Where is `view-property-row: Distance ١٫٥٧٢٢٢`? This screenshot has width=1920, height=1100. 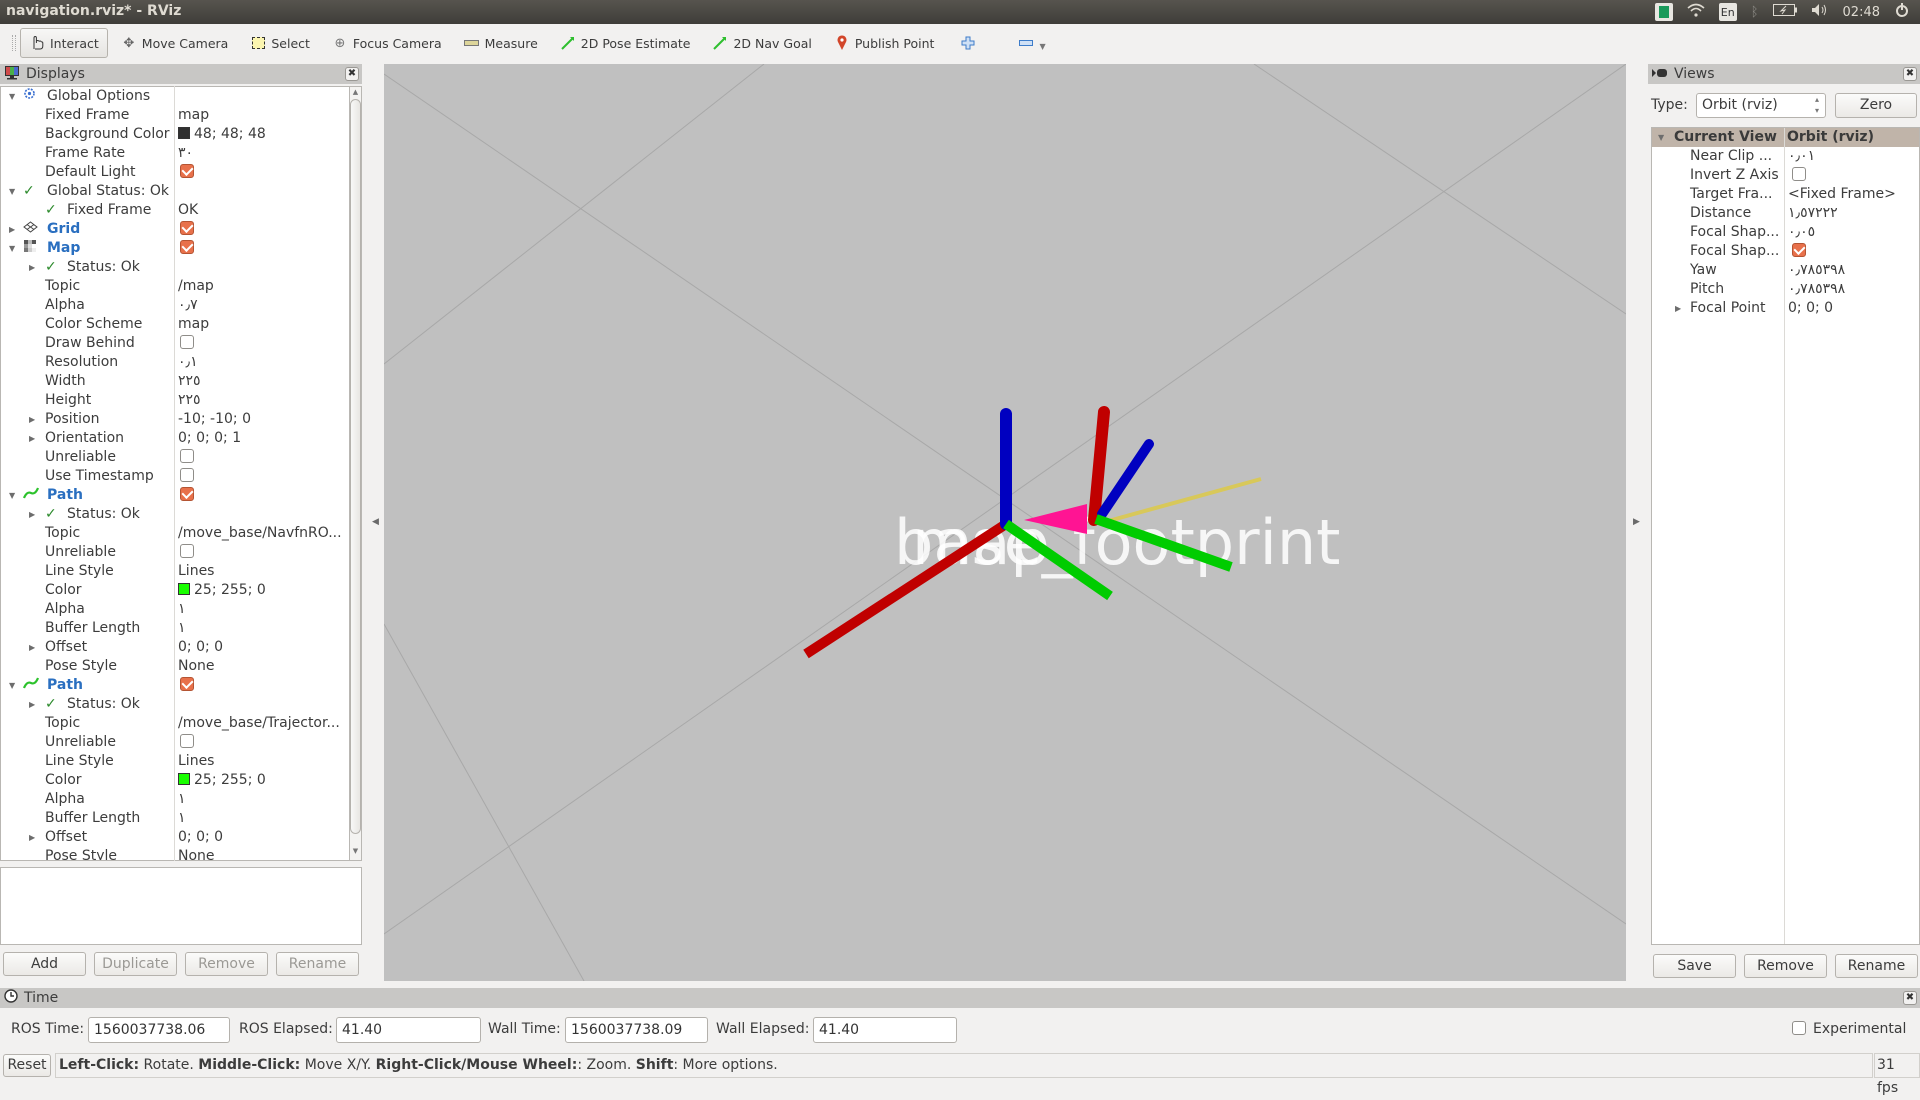 view-property-row: Distance ١٫٥٧٢٢٢ is located at coordinates (1785, 213).